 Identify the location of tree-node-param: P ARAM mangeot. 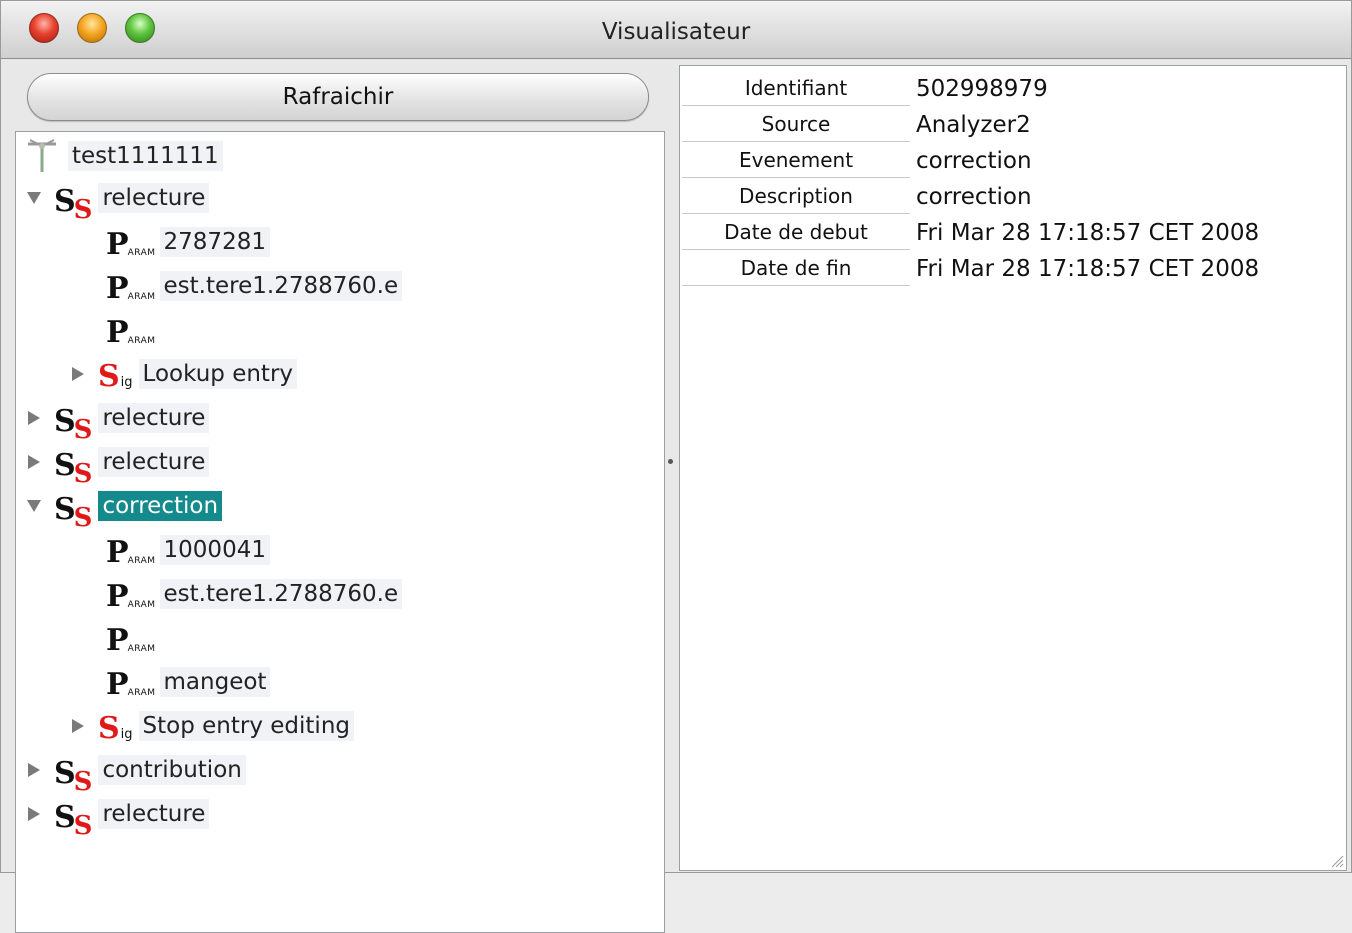
(188, 682).